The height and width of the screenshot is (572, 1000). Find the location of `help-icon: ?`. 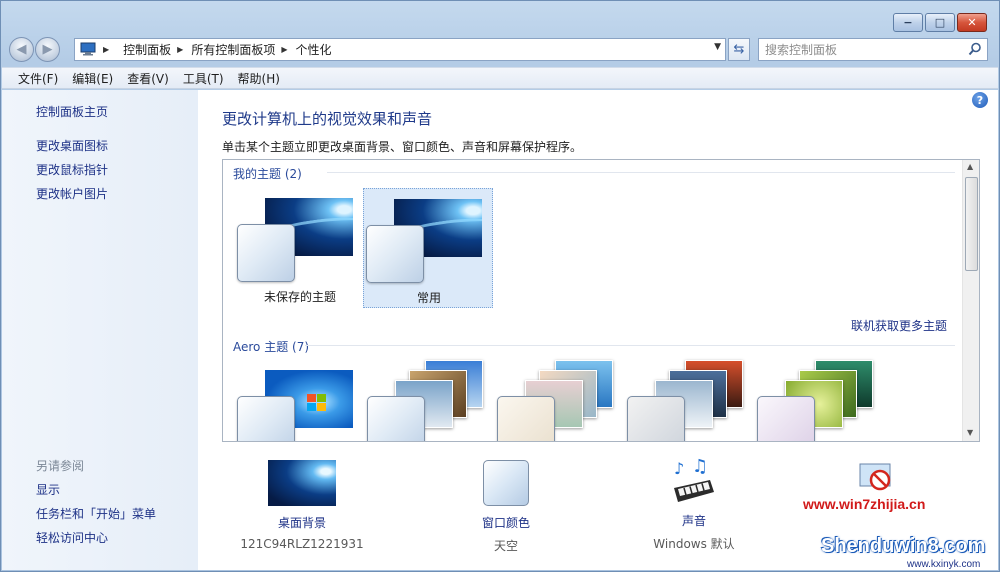

help-icon: ? is located at coordinates (980, 100).